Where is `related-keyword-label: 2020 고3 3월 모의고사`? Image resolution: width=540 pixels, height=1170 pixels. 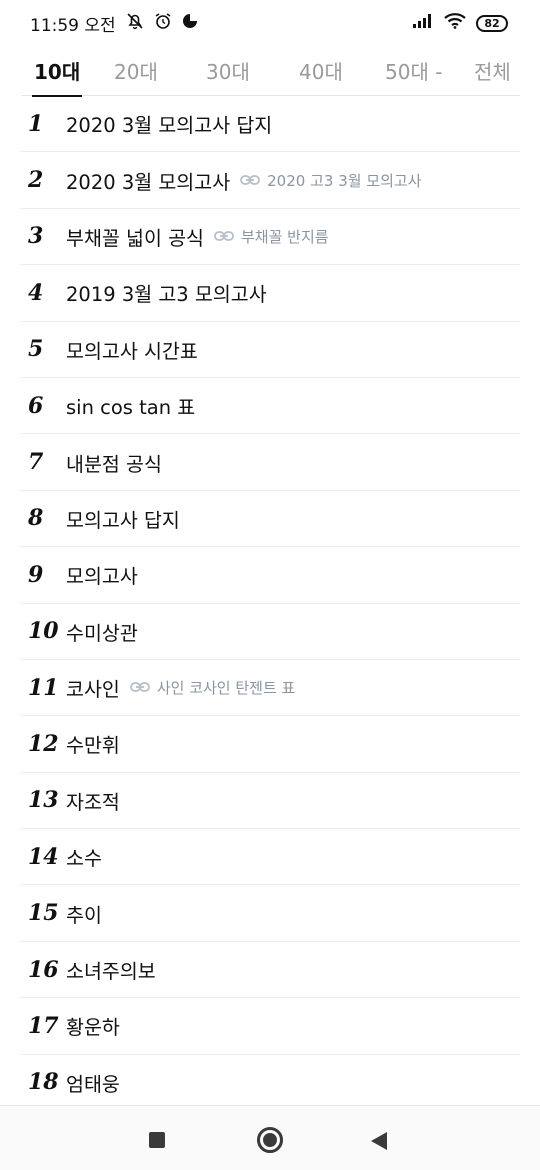 related-keyword-label: 2020 고3 3월 모의고사 is located at coordinates (344, 180).